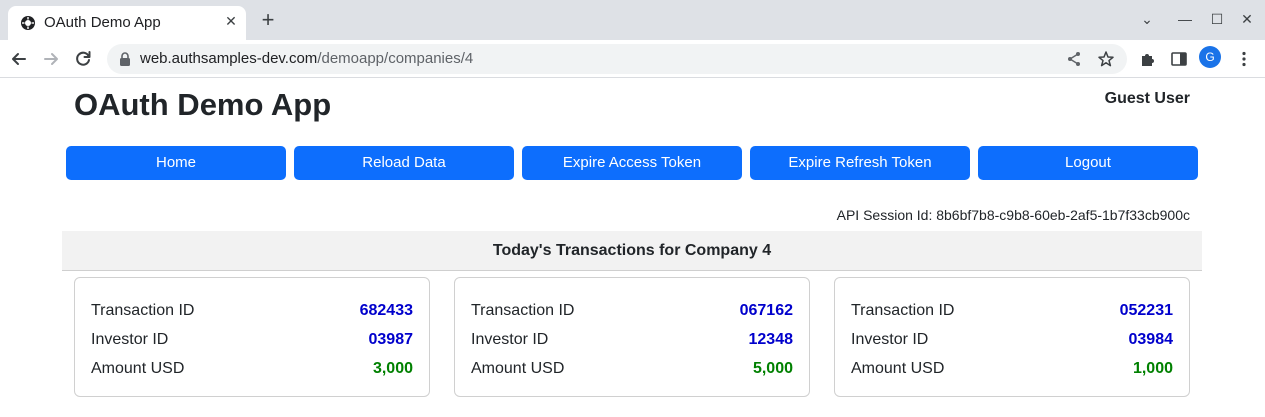  I want to click on transaction-id-row: Transaction ID 052231, so click(1012, 313).